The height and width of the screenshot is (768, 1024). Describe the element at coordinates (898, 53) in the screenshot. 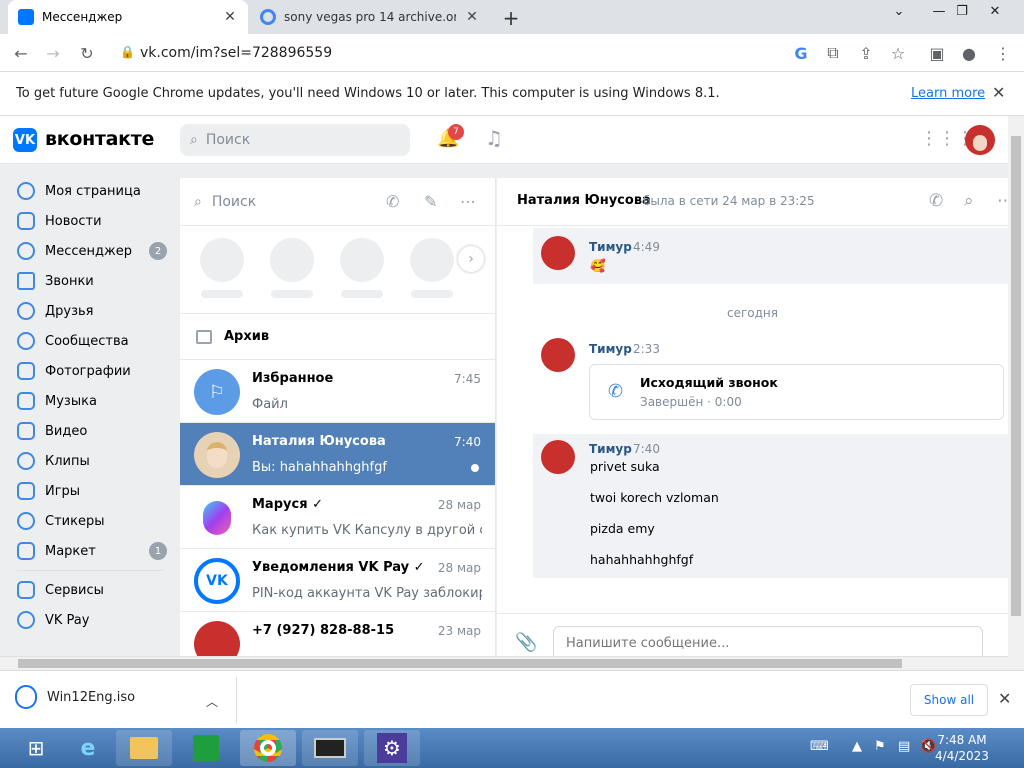

I see `bookmark-star-icon: ☆` at that location.